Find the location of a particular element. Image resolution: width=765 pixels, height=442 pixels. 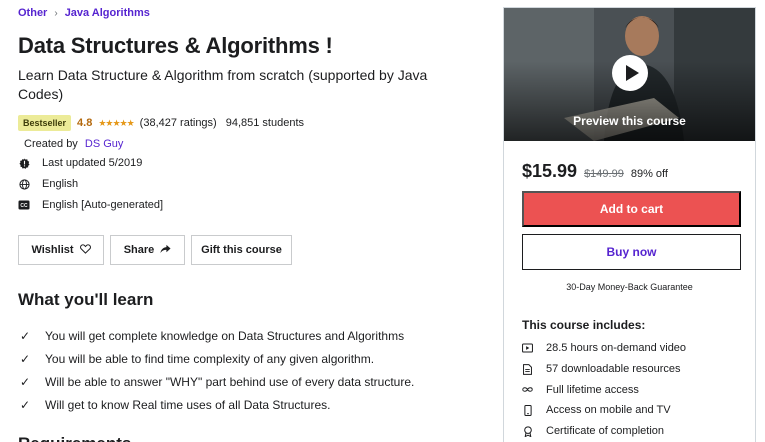

ratings-count-link: (38,427 ratings) is located at coordinates (178, 123).